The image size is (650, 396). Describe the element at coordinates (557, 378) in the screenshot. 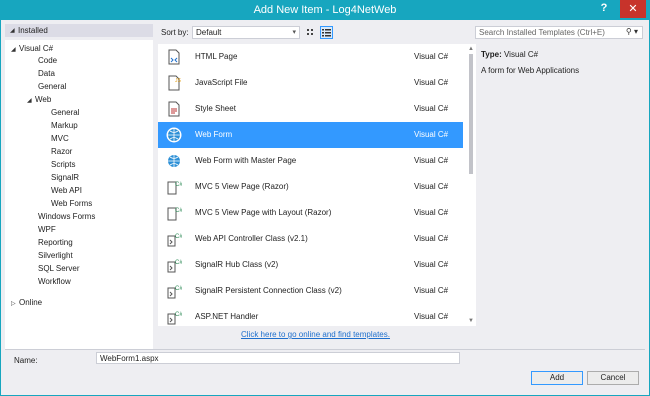

I see `add-button: Add` at that location.